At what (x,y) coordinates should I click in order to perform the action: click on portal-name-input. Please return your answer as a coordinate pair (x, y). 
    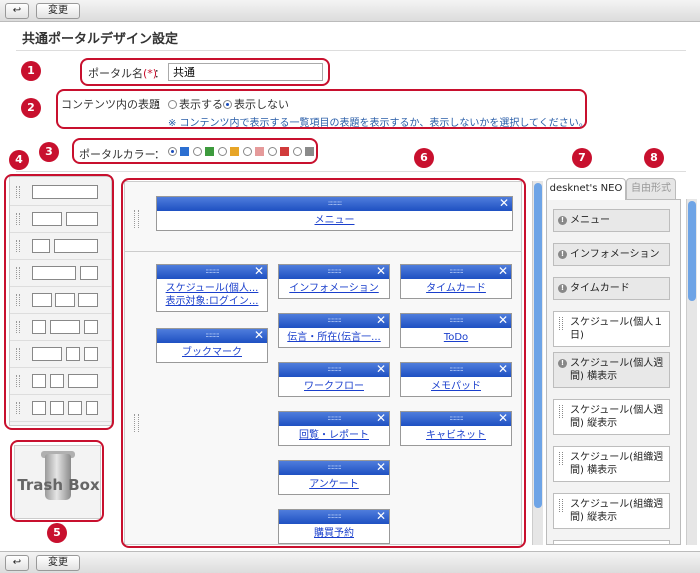
    Looking at the image, I should click on (245, 72).